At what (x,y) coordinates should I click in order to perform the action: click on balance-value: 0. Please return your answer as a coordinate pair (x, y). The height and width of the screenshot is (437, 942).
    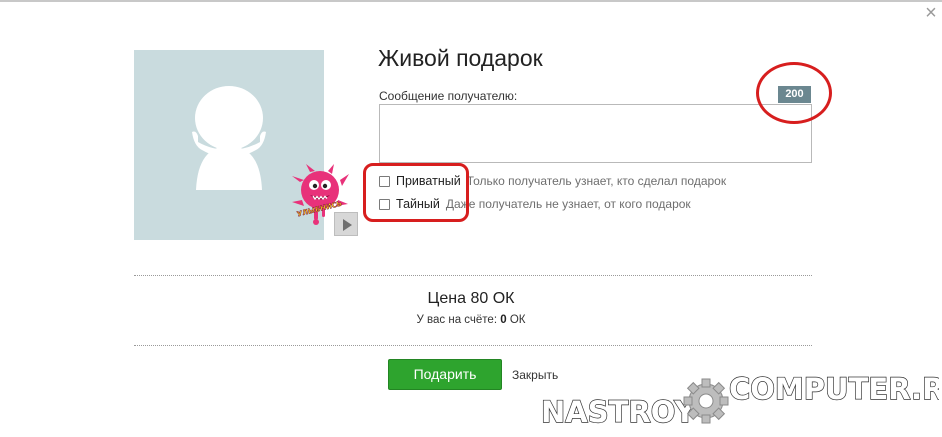
    Looking at the image, I should click on (503, 320).